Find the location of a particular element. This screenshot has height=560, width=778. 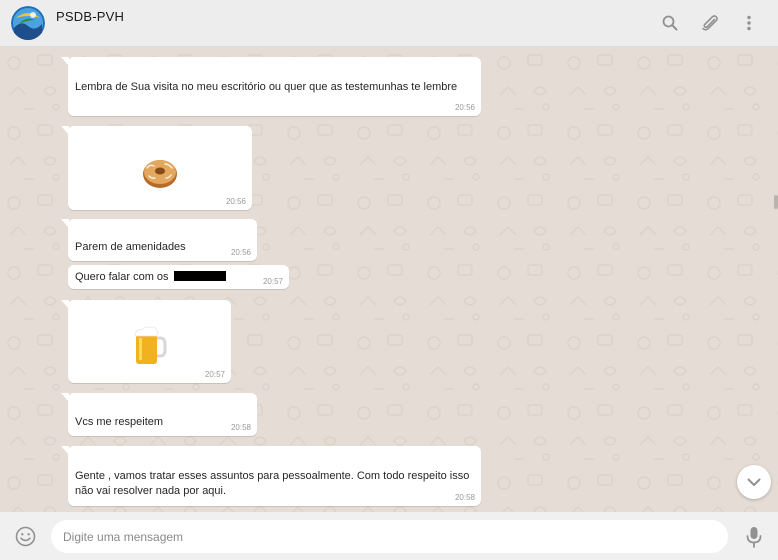

message-bubble: Quero falar com os 20:57 is located at coordinates (178, 277).